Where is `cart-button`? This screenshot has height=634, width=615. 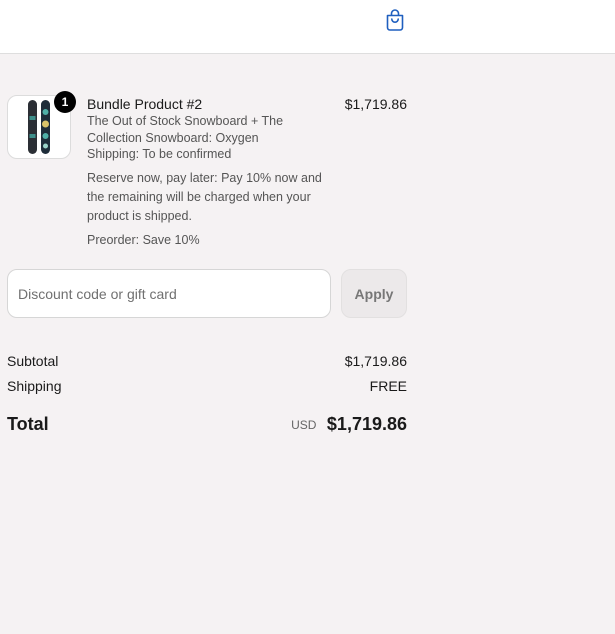
cart-button is located at coordinates (395, 22).